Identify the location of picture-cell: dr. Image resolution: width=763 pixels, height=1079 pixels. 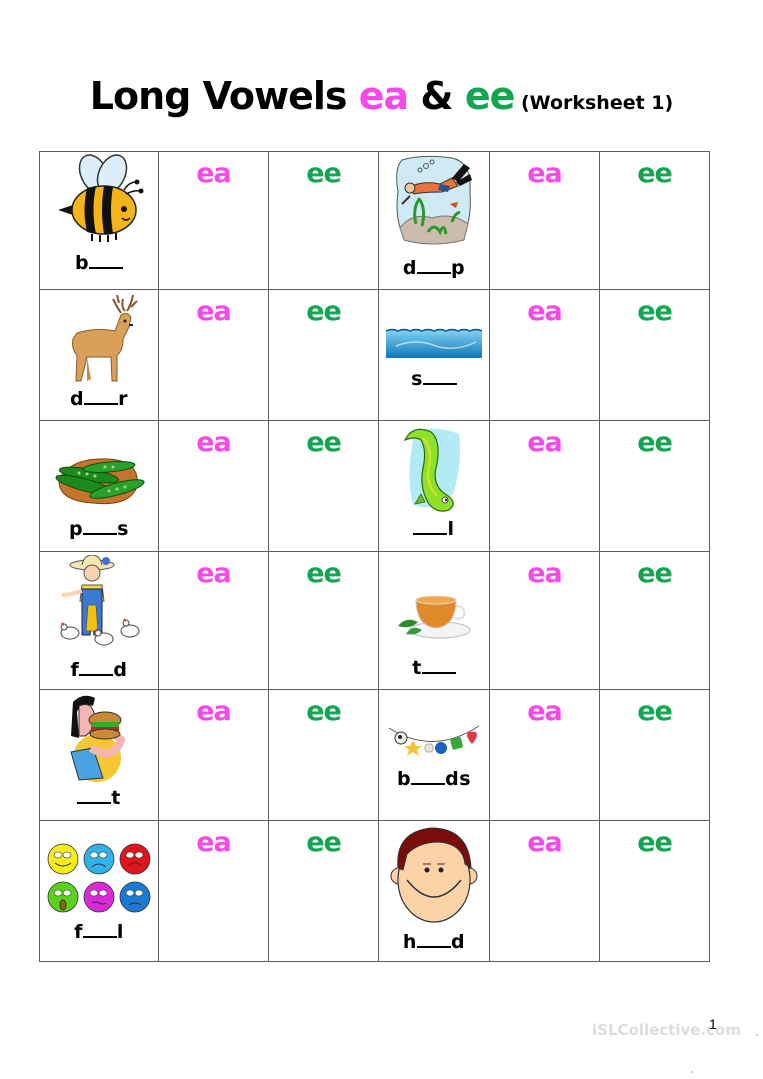
(99, 355).